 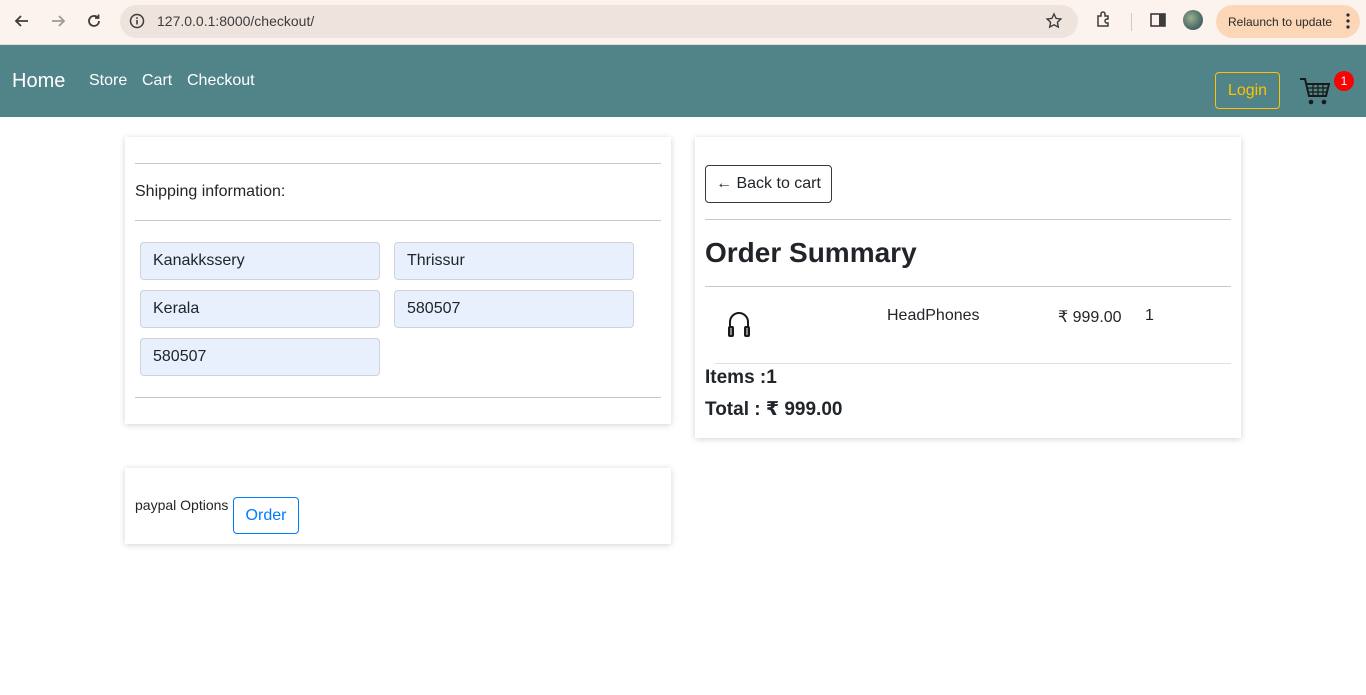 What do you see at coordinates (182, 505) in the screenshot?
I see `paypal-options-label: paypal Options` at bounding box center [182, 505].